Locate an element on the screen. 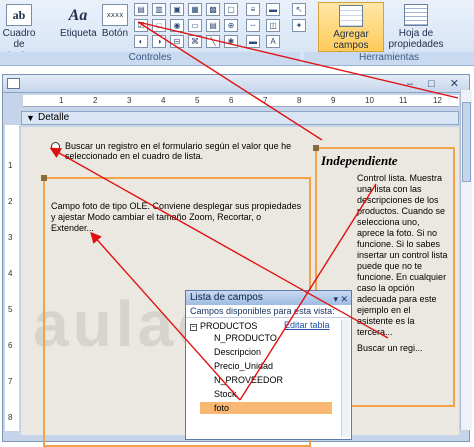 Image resolution: width=474 pixels, height=447 pixels. label-label: Etiqueta is located at coordinates (78, 33).